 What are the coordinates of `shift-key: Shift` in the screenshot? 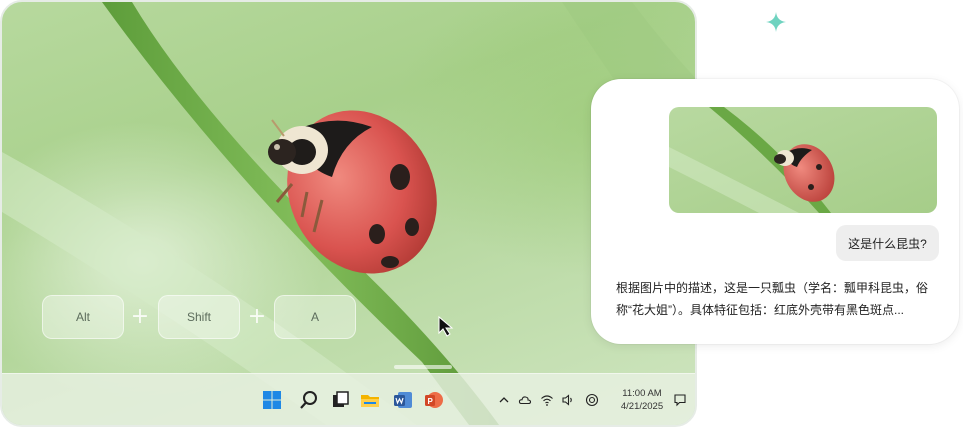 It's located at (199, 317).